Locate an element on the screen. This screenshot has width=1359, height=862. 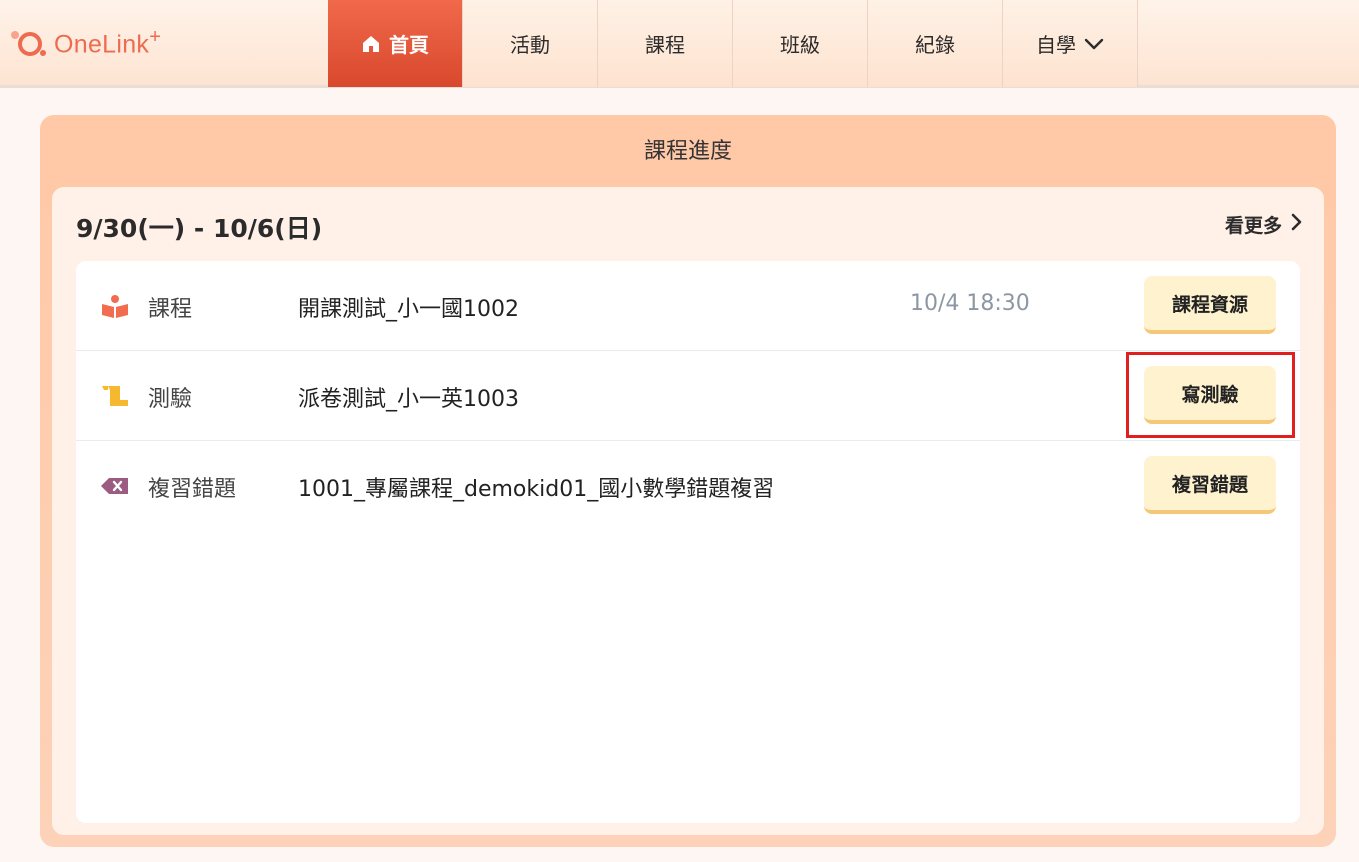
row-title: 派卷測試_小一英1003 is located at coordinates (408, 399).